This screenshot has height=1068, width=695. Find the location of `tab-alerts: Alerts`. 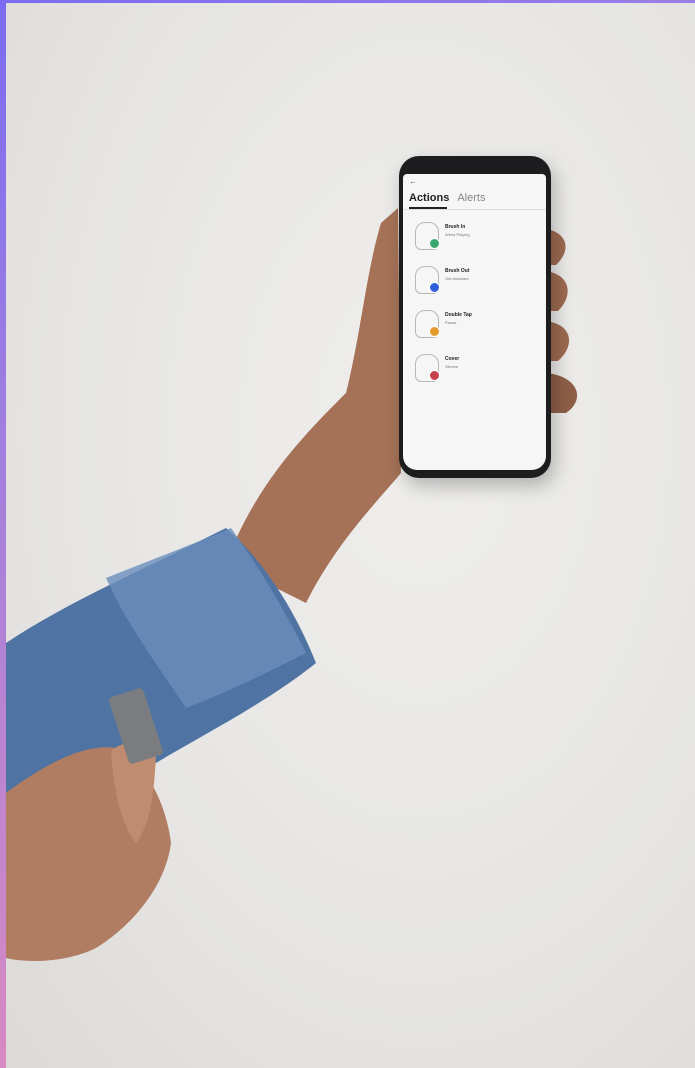

tab-alerts: Alerts is located at coordinates (471, 198).